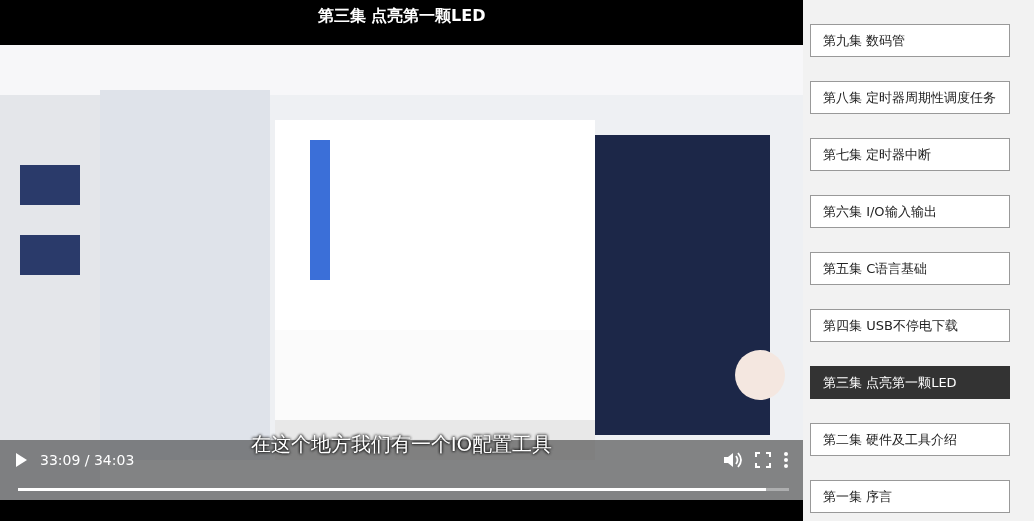 Image resolution: width=1034 pixels, height=521 pixels. What do you see at coordinates (401, 444) in the screenshot?
I see `subtitle: 在这个地方我们有一个IO配置工具` at bounding box center [401, 444].